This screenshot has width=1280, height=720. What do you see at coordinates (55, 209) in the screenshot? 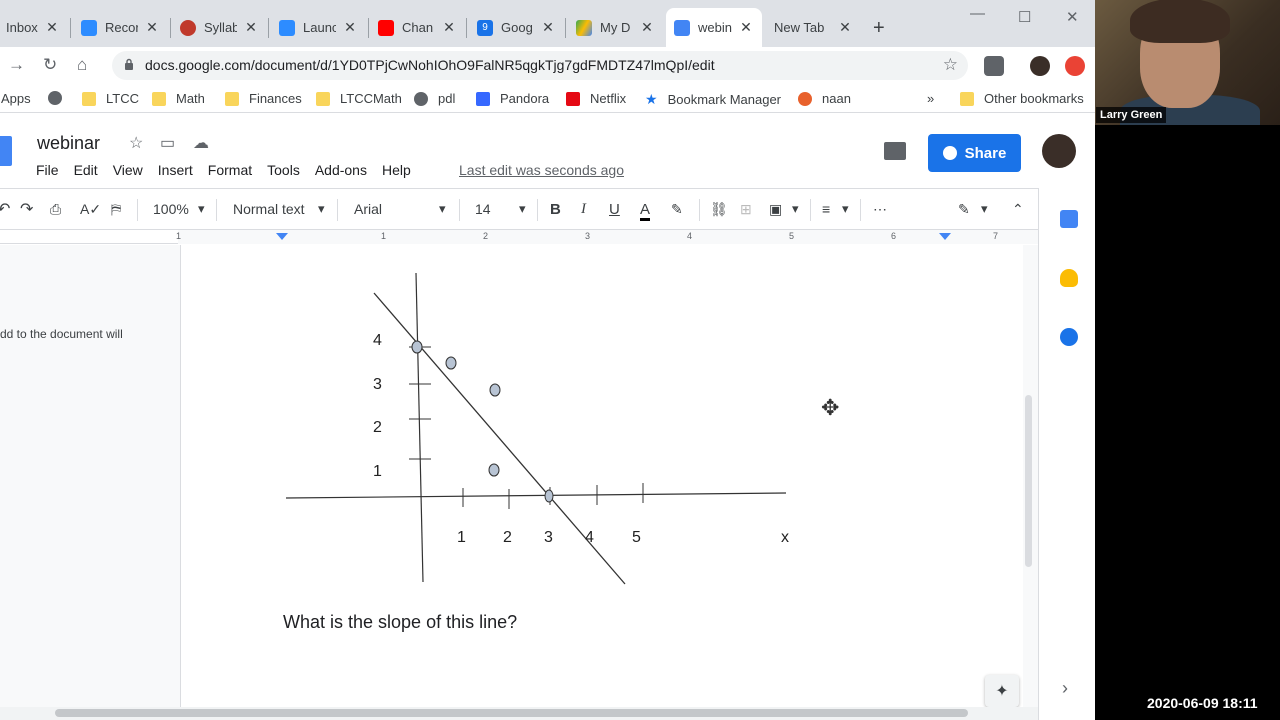
I see `print-icon: ⎙` at bounding box center [55, 209].